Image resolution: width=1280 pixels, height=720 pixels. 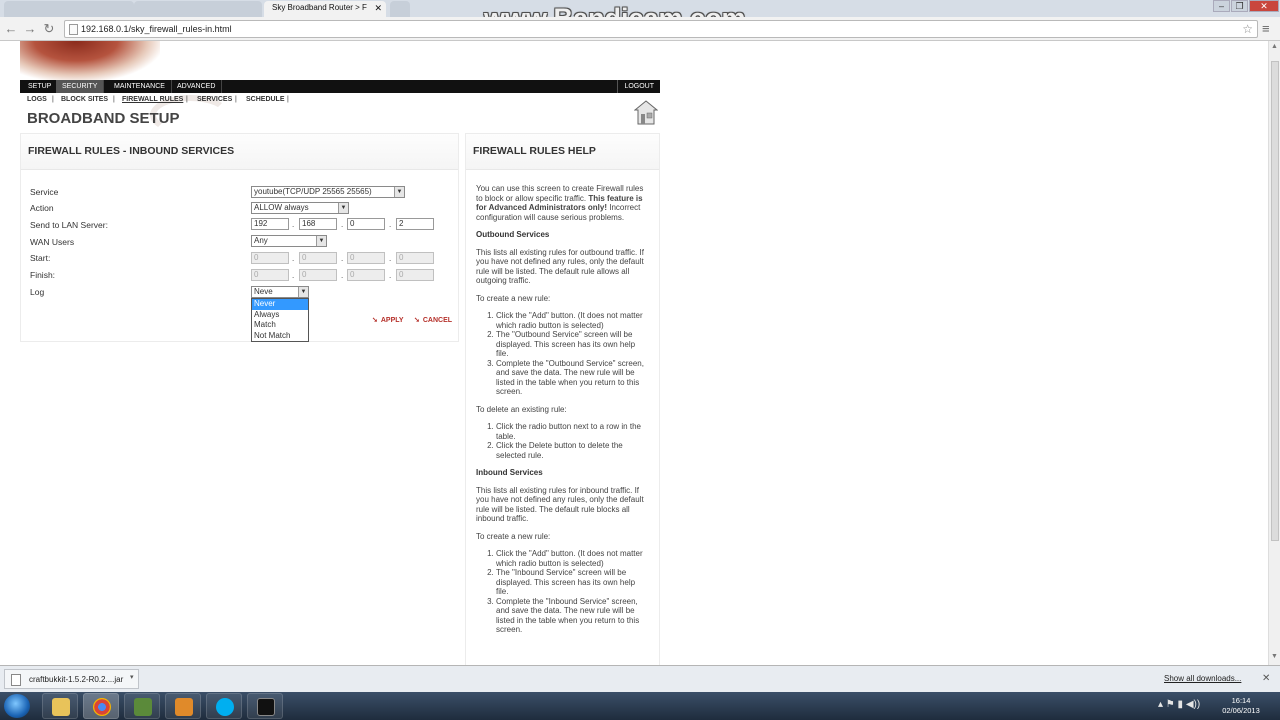 I want to click on skype-taskbar-icon, so click(x=224, y=706).